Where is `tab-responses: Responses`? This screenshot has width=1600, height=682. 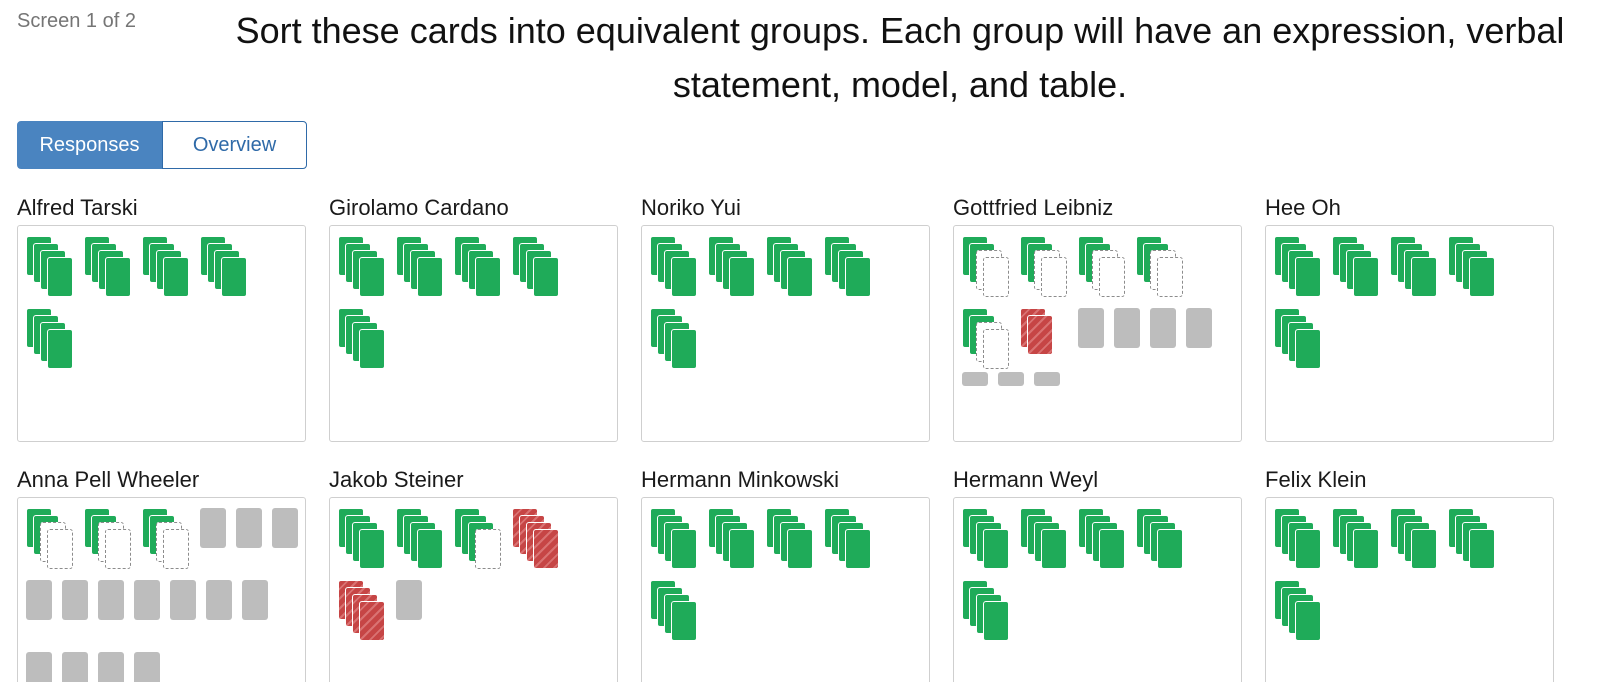 tab-responses: Responses is located at coordinates (89, 145).